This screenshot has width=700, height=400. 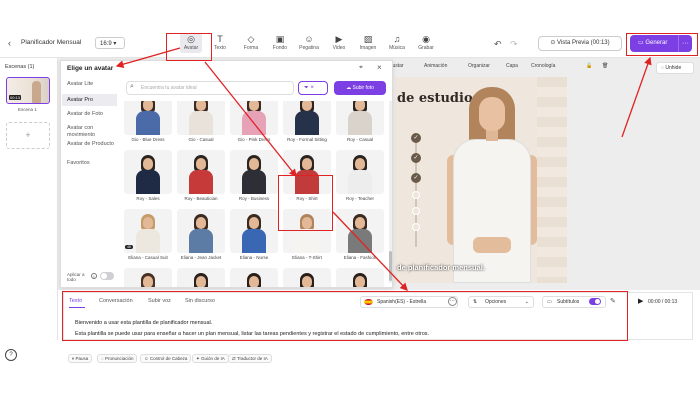 I want to click on avatar-card: Roy - Business, so click(x=254, y=177).